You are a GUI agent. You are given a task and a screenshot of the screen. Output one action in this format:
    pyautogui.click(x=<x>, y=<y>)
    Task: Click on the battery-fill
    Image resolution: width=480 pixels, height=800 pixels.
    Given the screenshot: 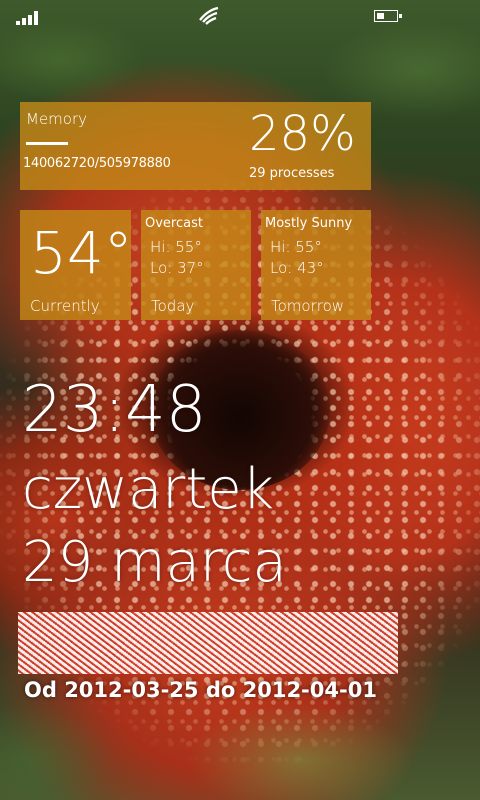 What is the action you would take?
    pyautogui.click(x=380, y=16)
    